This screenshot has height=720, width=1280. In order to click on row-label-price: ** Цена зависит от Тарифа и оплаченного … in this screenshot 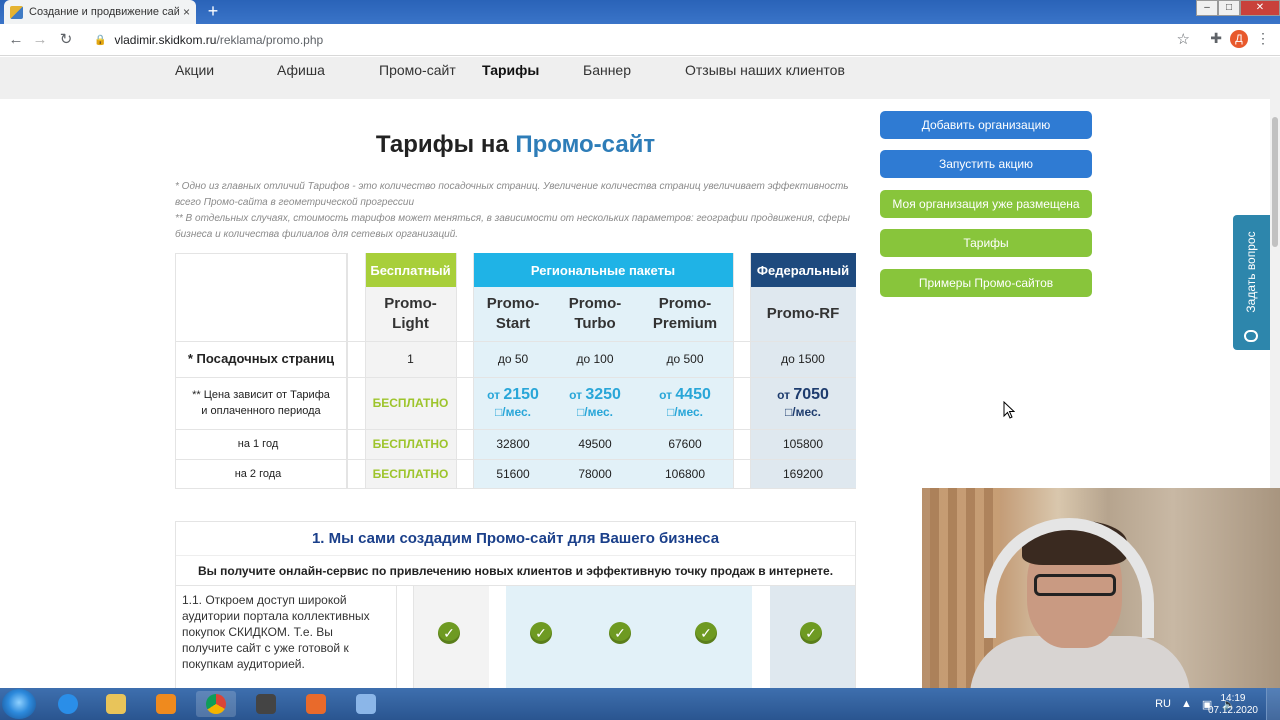, I will do `click(261, 403)`.